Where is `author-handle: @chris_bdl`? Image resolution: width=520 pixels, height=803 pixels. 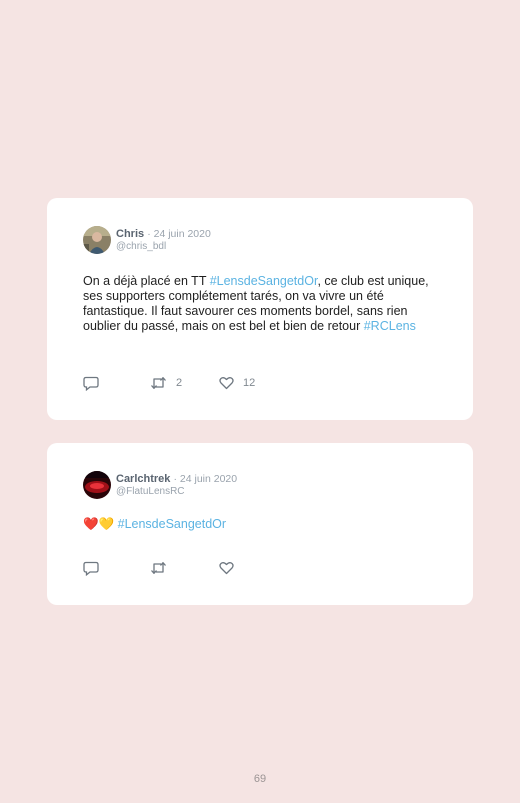 author-handle: @chris_bdl is located at coordinates (141, 246).